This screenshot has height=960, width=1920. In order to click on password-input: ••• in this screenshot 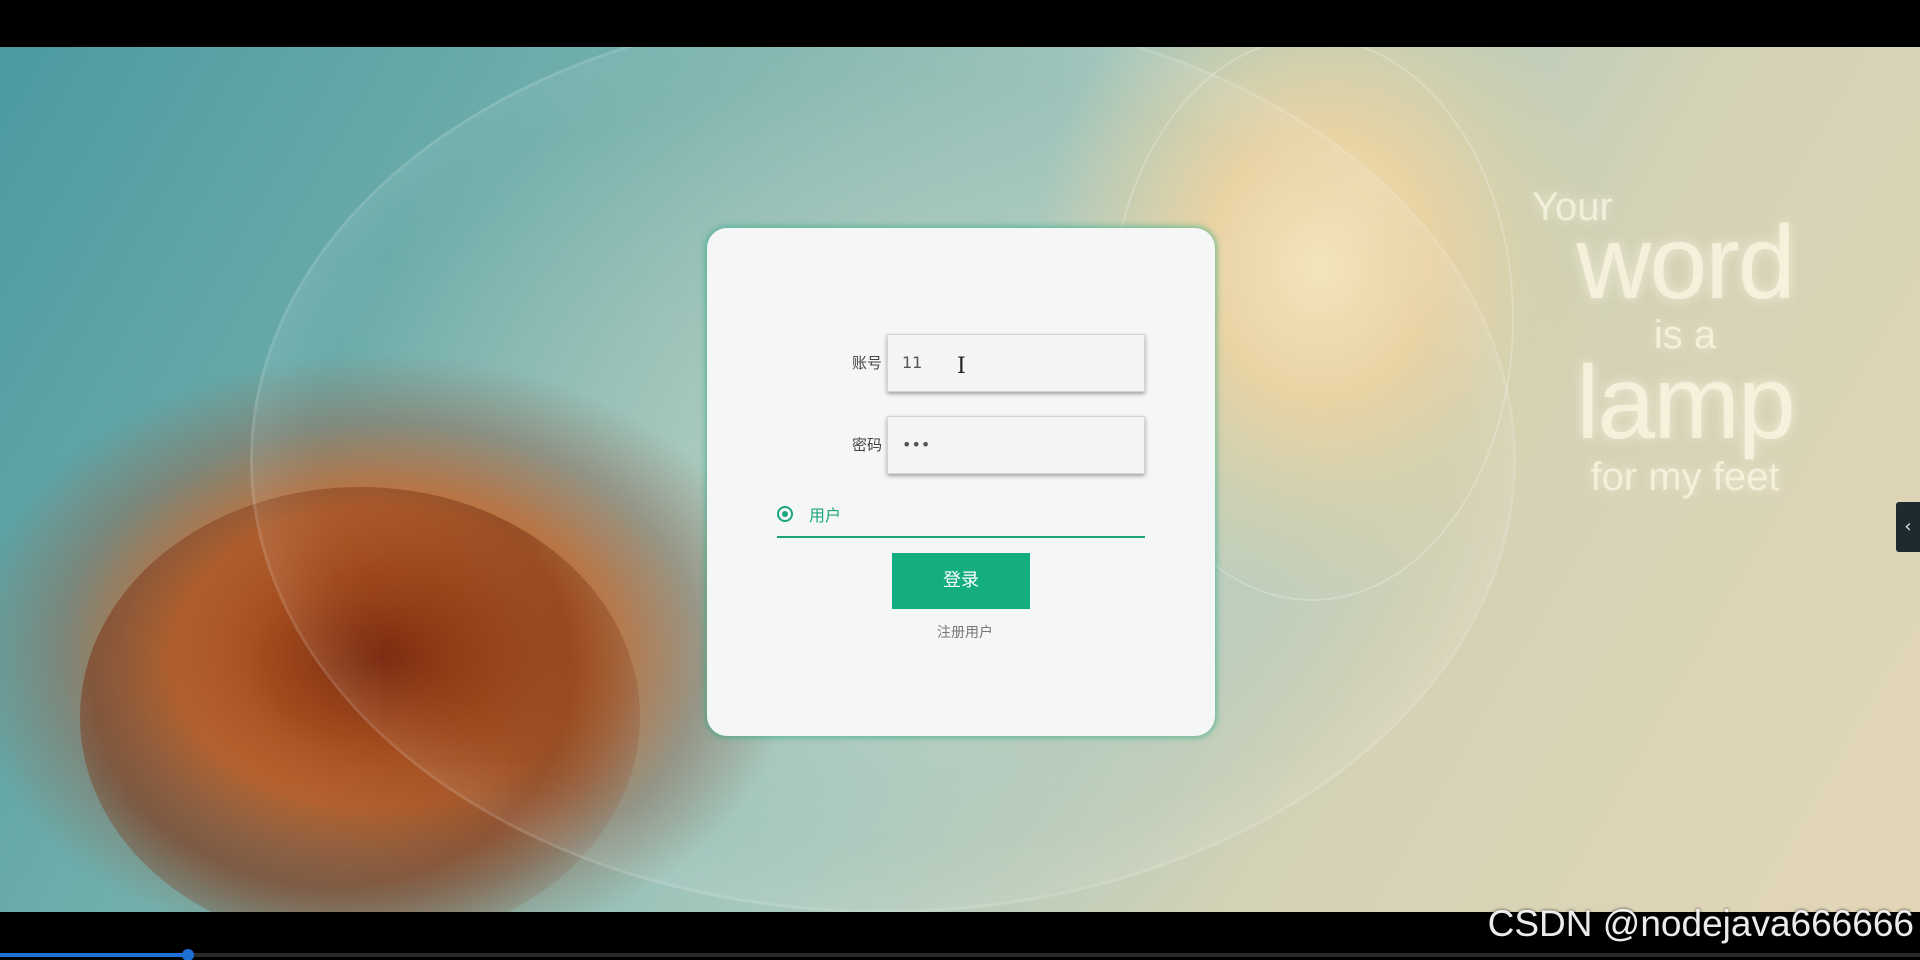, I will do `click(1016, 445)`.